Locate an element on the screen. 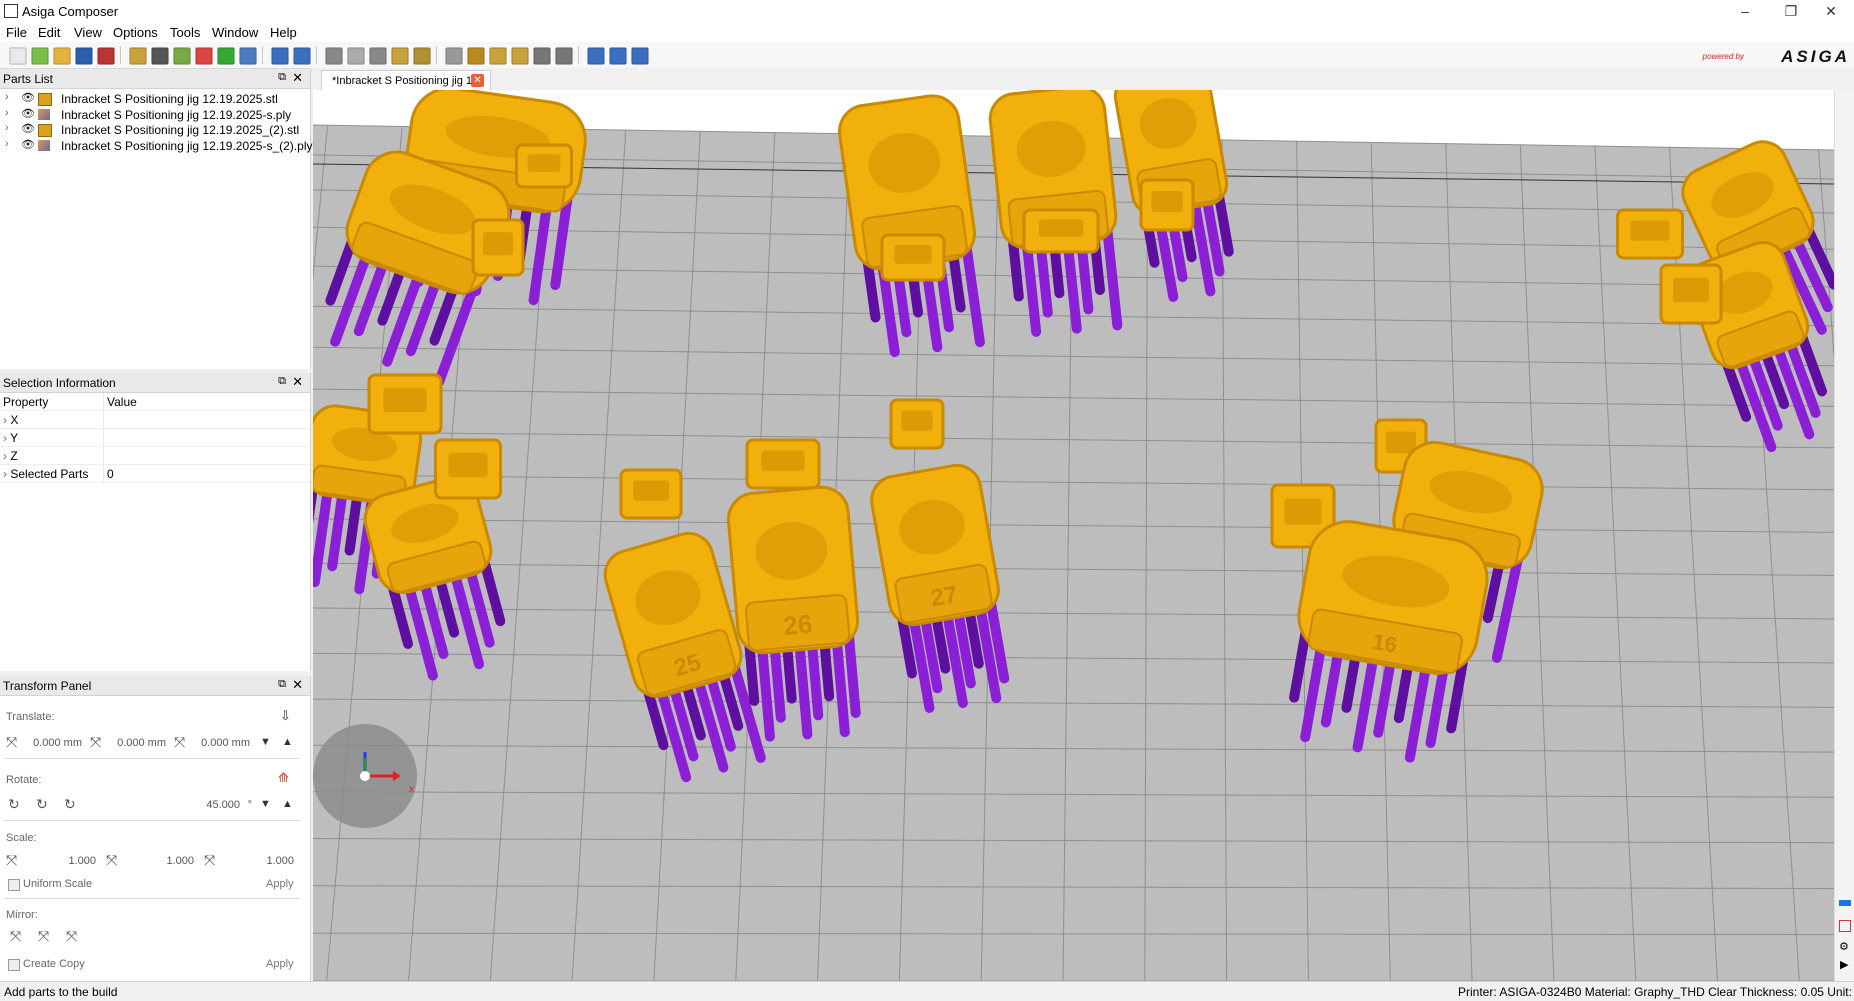 The image size is (1854, 1001). drop-to-platform-icon: ⇩ is located at coordinates (285, 716).